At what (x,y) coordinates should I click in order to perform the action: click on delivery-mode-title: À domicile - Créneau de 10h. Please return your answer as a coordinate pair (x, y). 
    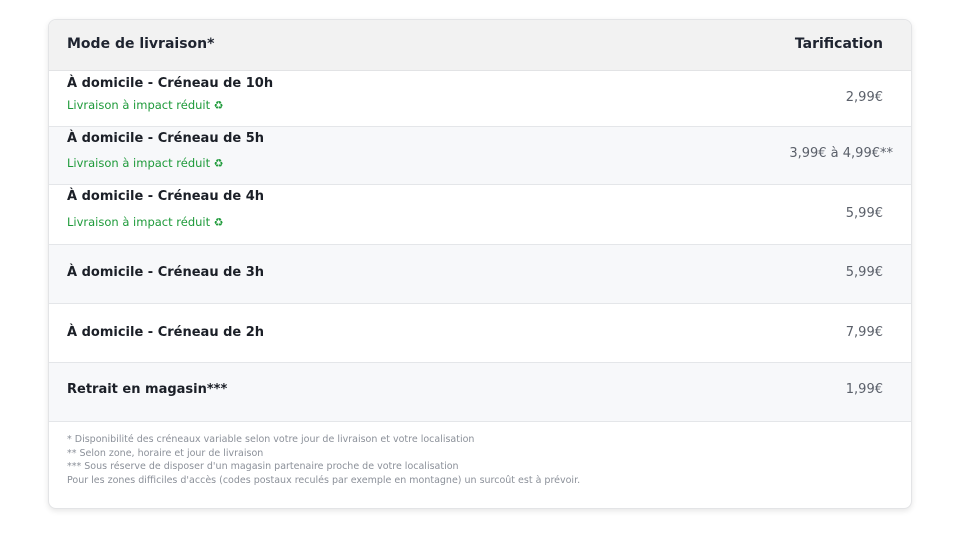
    Looking at the image, I should click on (170, 83).